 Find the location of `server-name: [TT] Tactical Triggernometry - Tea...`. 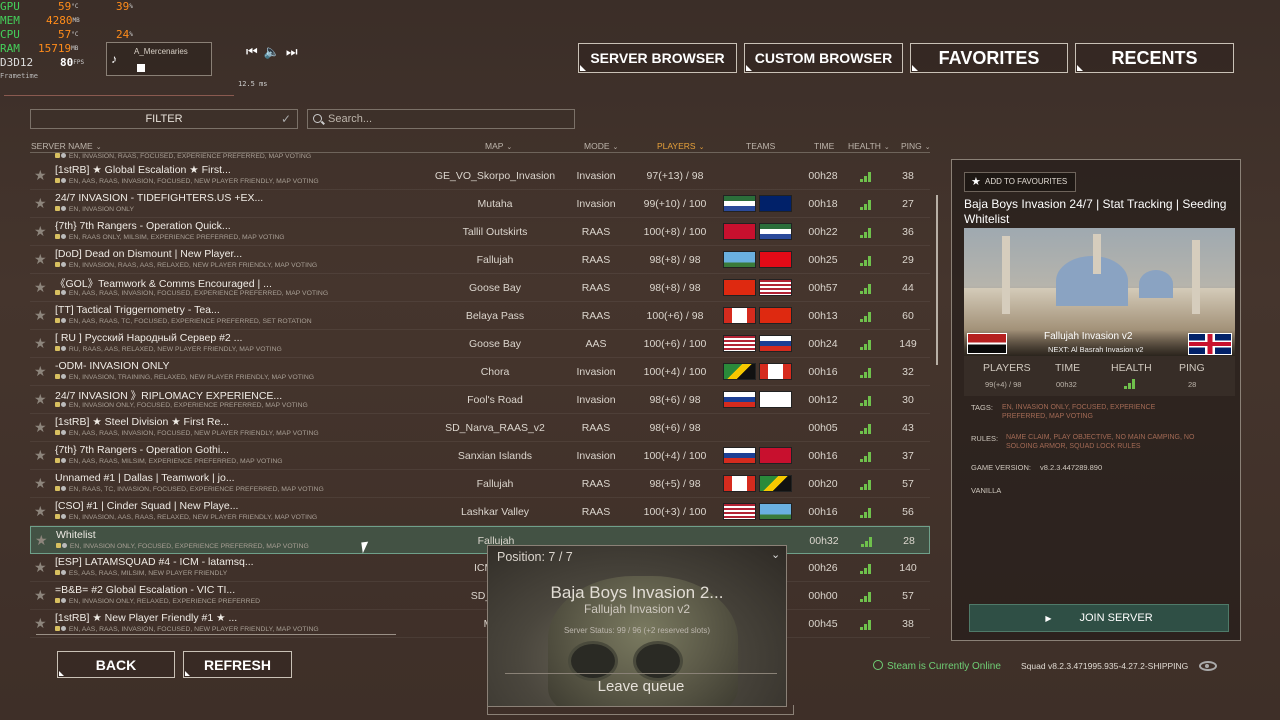

server-name: [TT] Tactical Triggernometry - Tea... is located at coordinates (137, 310).